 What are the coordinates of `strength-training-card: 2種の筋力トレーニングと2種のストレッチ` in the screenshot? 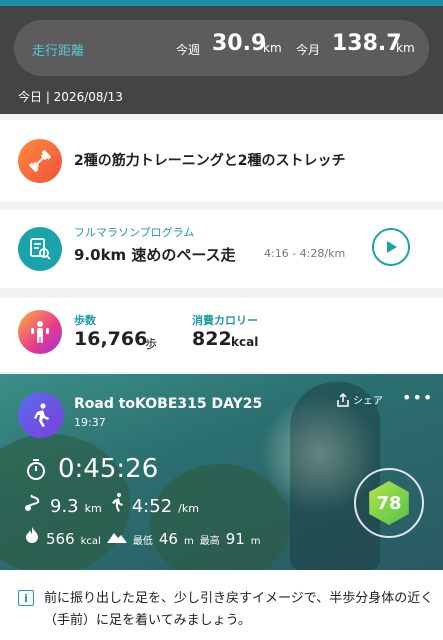 It's located at (221, 161).